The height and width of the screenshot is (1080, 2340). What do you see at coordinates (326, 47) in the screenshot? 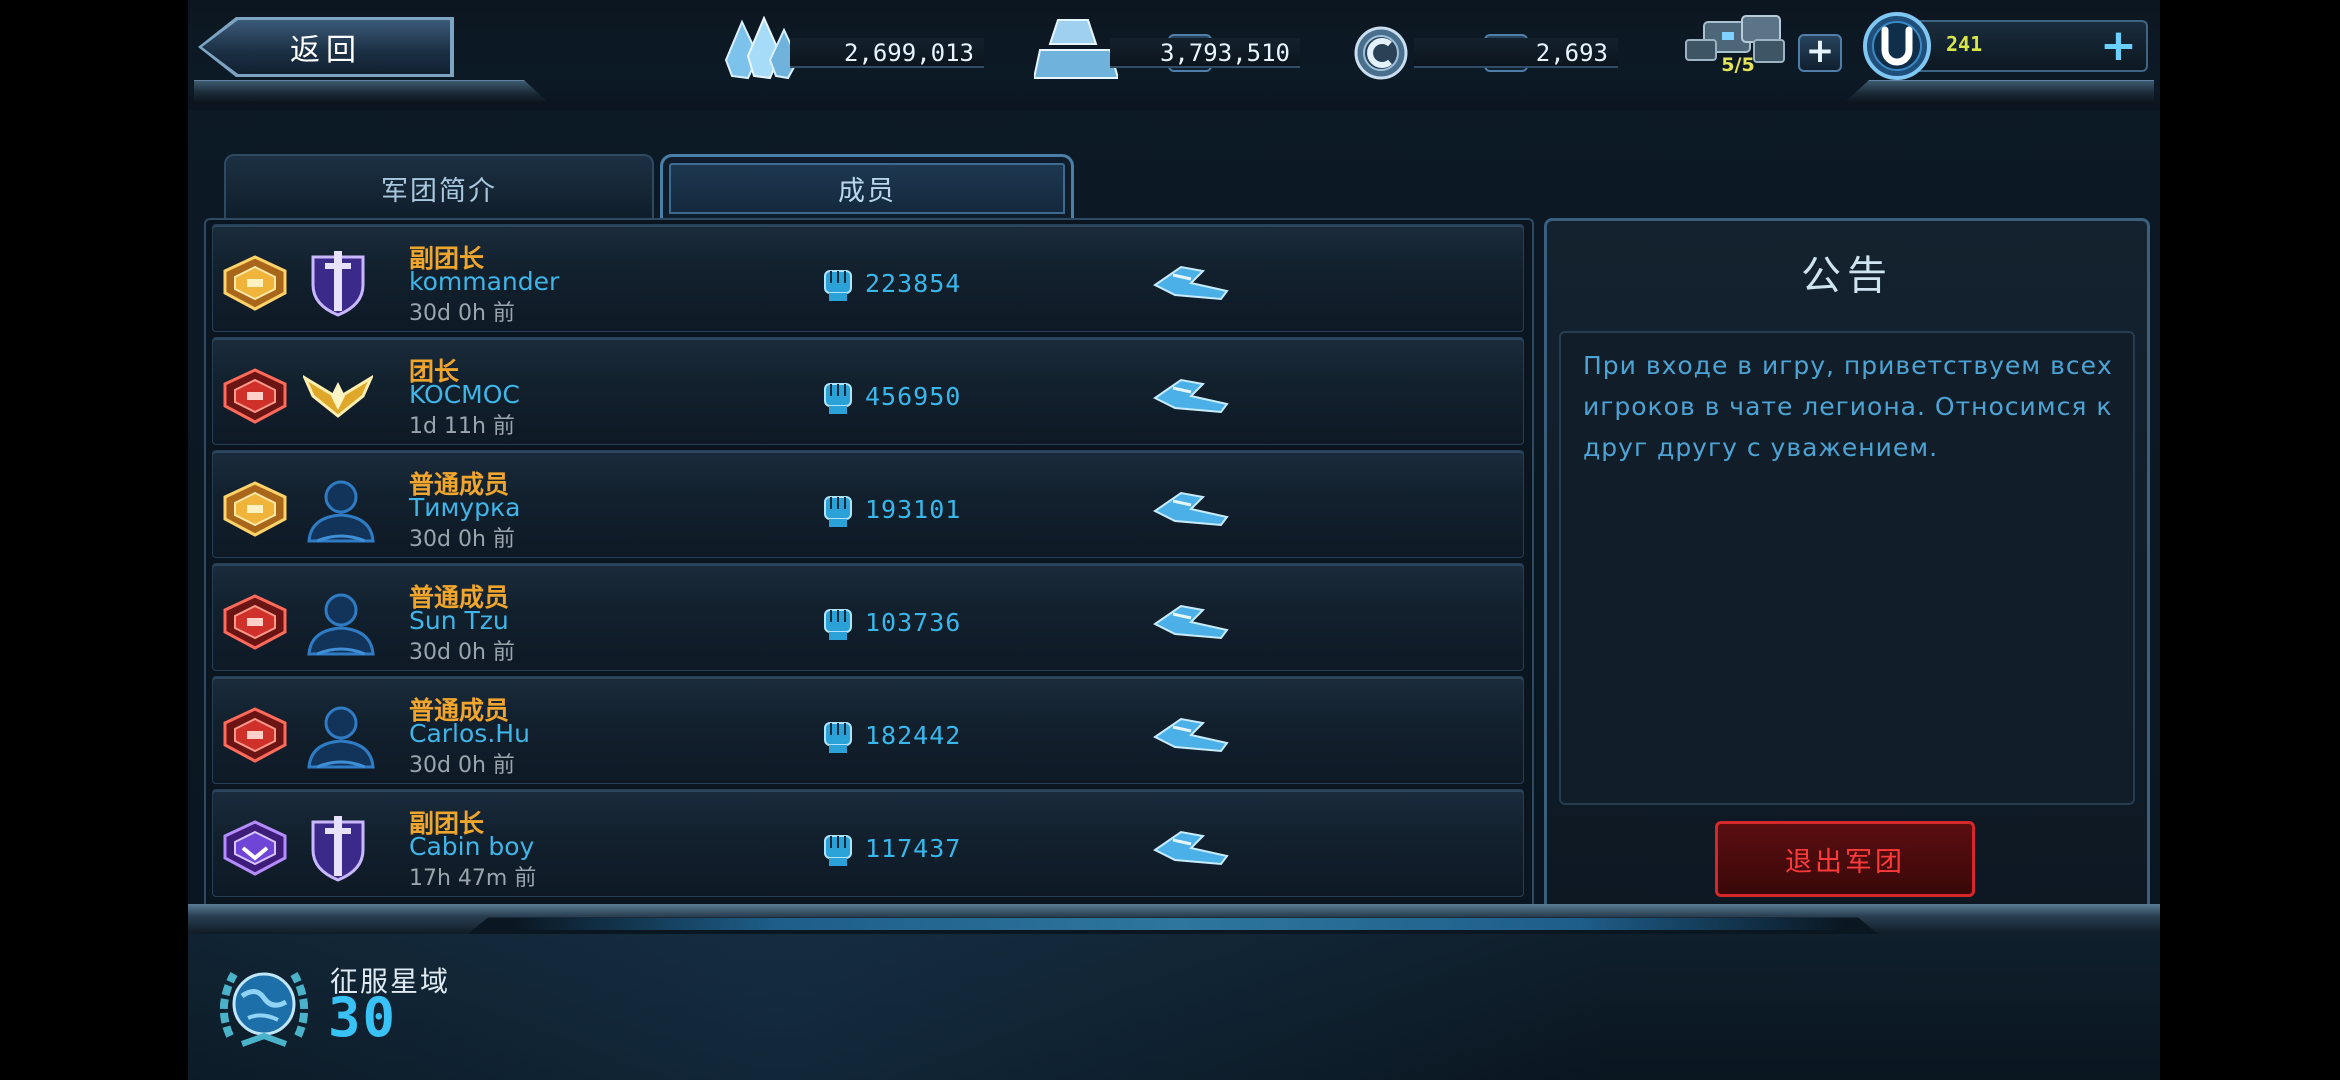
I see `back-button: 返回` at bounding box center [326, 47].